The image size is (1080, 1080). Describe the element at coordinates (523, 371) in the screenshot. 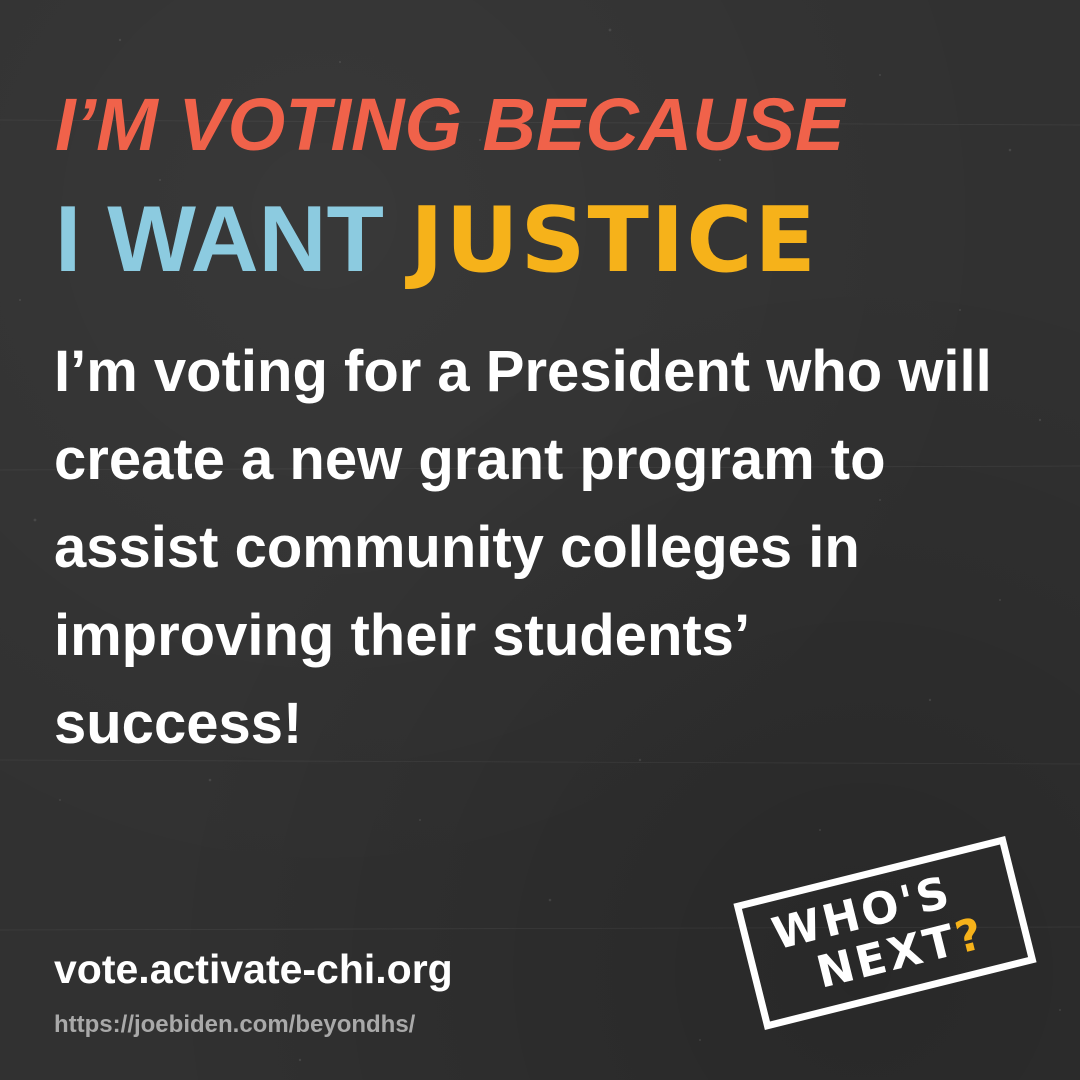

I see `body-line: I’m voting for a President who will` at that location.